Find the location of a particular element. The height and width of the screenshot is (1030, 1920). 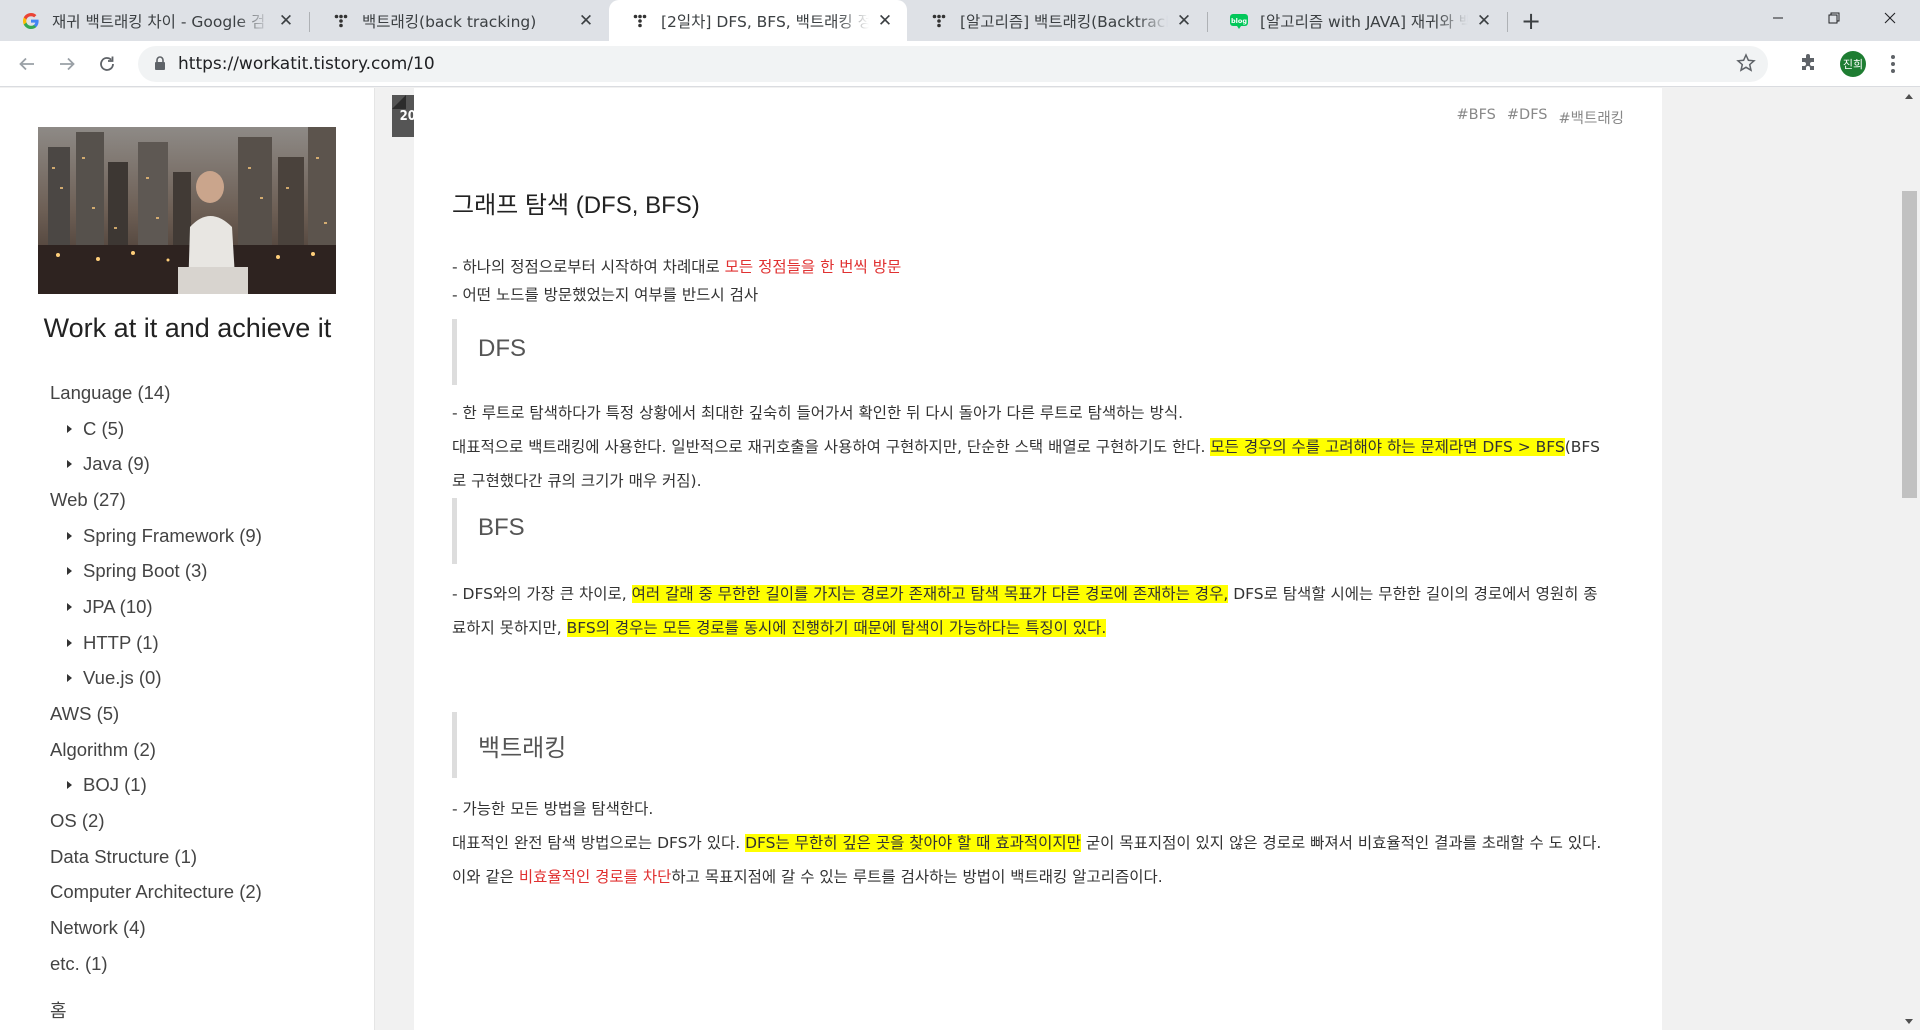

blog-profile-image is located at coordinates (187, 210).